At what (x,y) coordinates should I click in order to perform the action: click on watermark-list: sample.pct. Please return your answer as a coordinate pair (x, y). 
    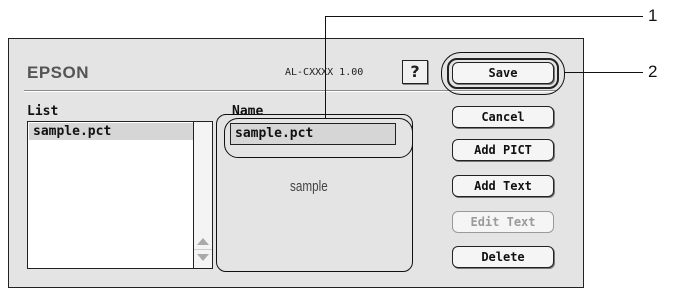
    Looking at the image, I should click on (120, 195).